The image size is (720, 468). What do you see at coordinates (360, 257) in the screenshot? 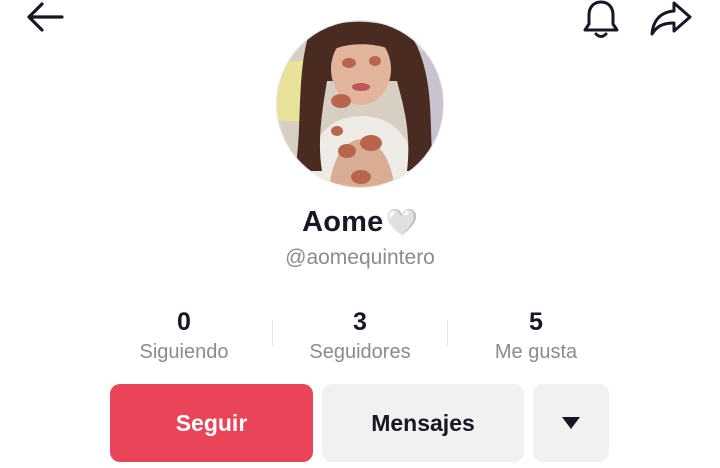
I see `username: @aomequintero` at bounding box center [360, 257].